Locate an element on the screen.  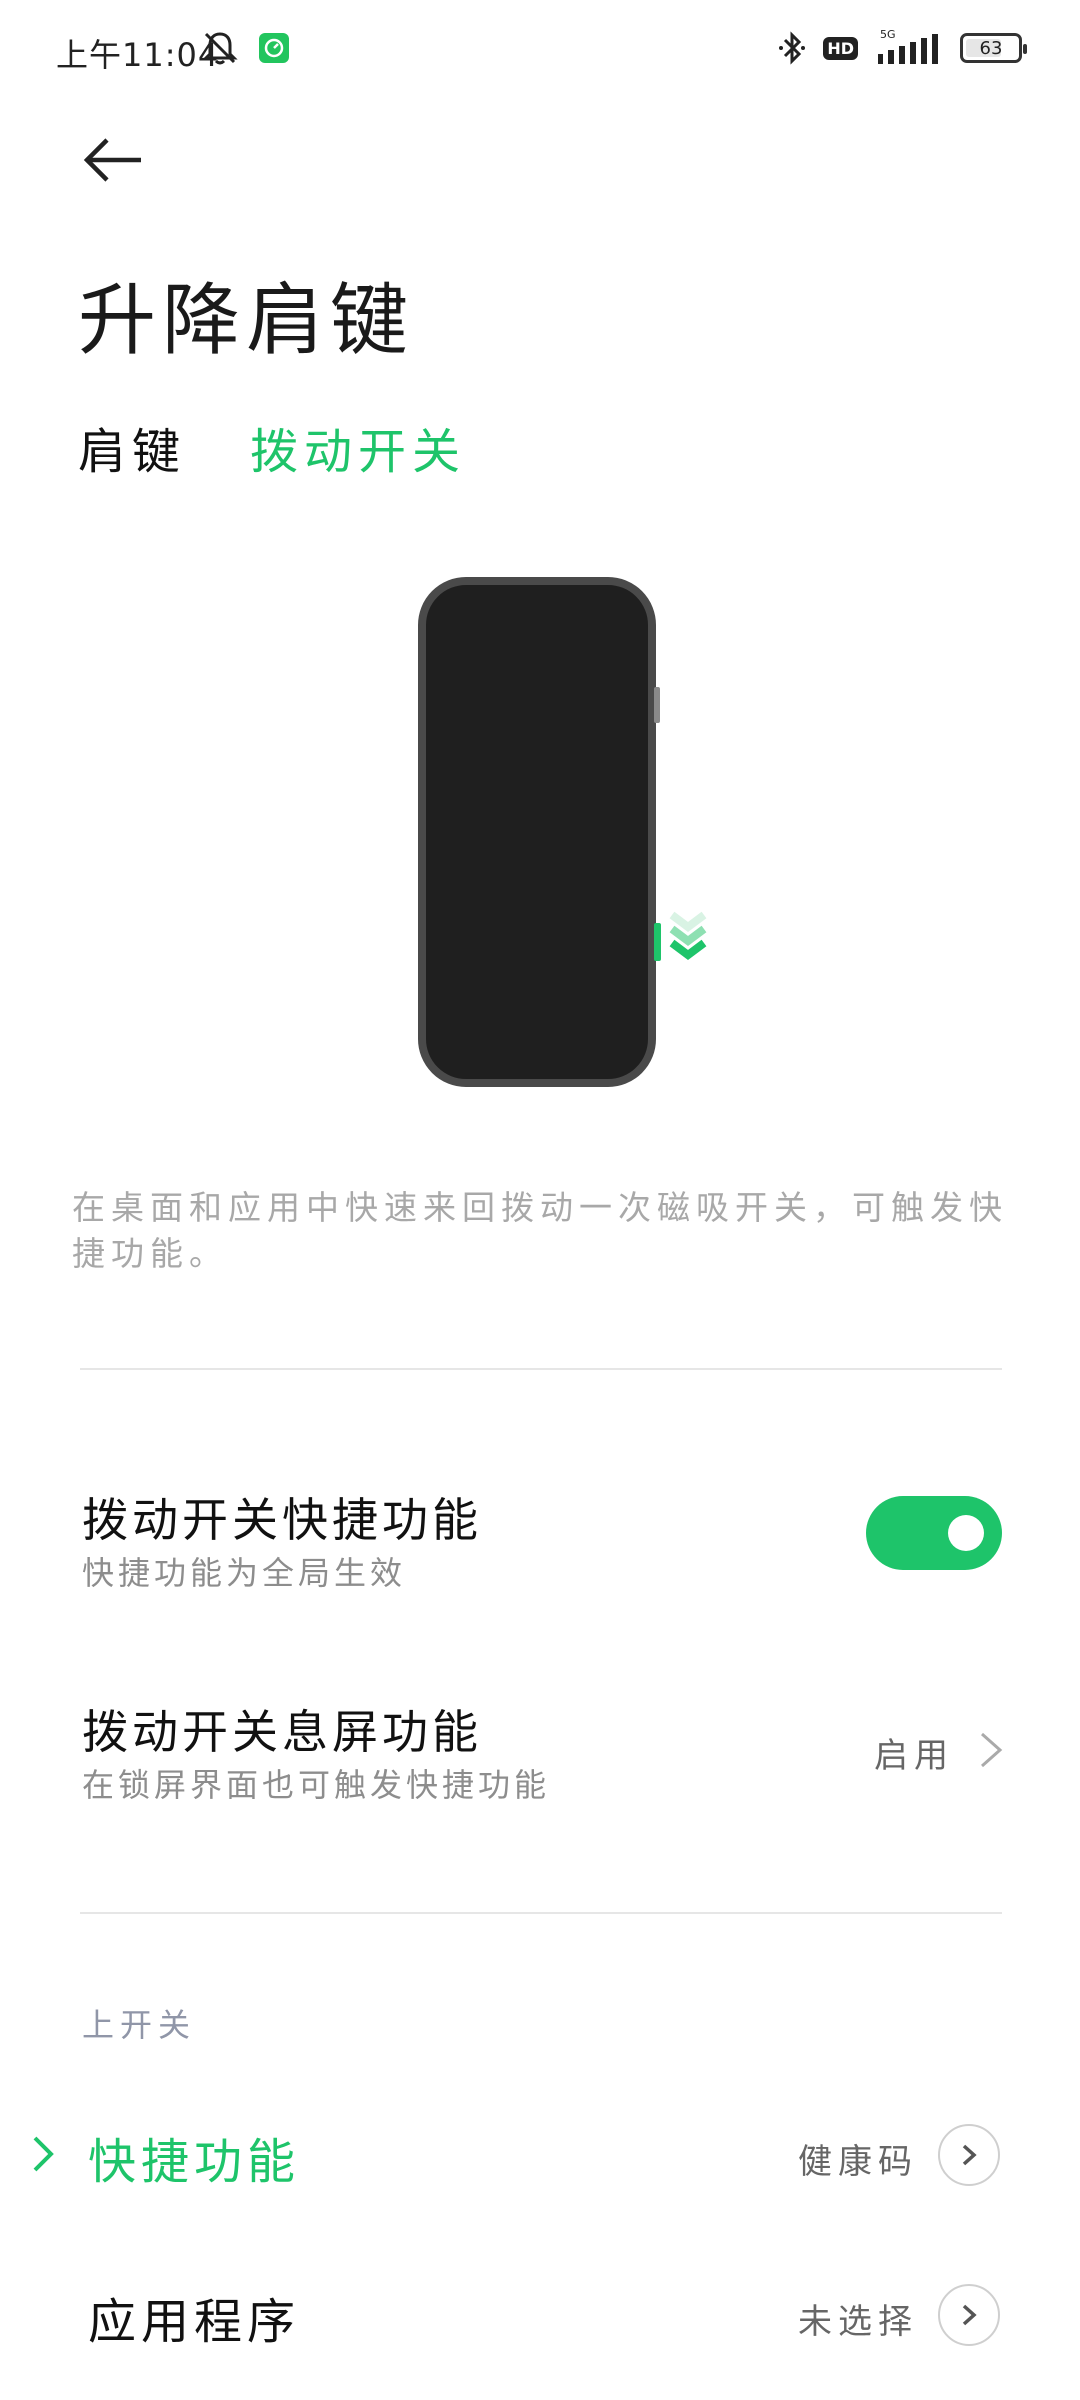
battery-icon: 63 is located at coordinates (993, 48).